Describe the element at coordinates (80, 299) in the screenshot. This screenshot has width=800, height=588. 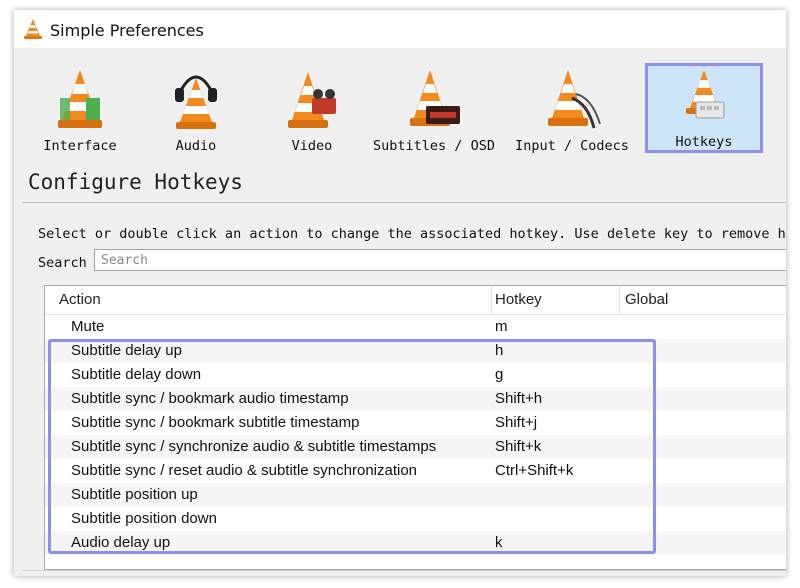
I see `column-header-action: Action` at that location.